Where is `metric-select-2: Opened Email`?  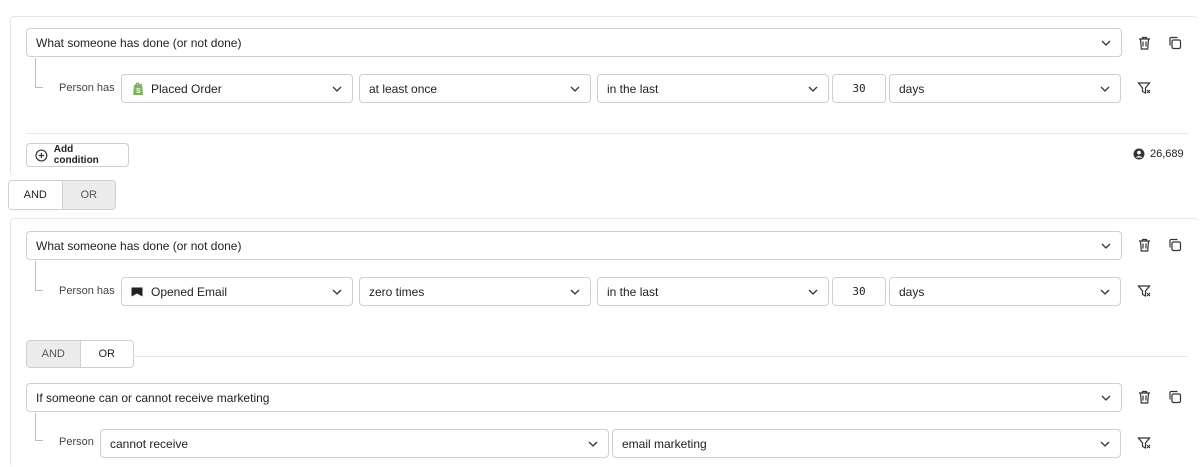 metric-select-2: Opened Email is located at coordinates (237, 291).